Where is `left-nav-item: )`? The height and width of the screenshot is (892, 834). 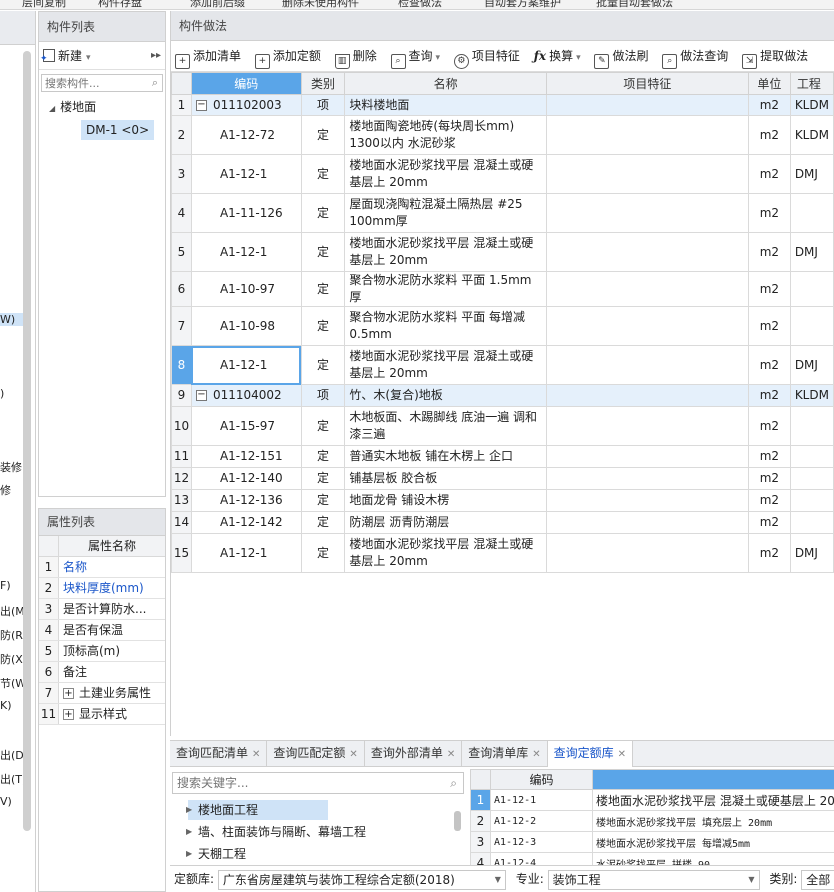 left-nav-item: ) is located at coordinates (2, 393).